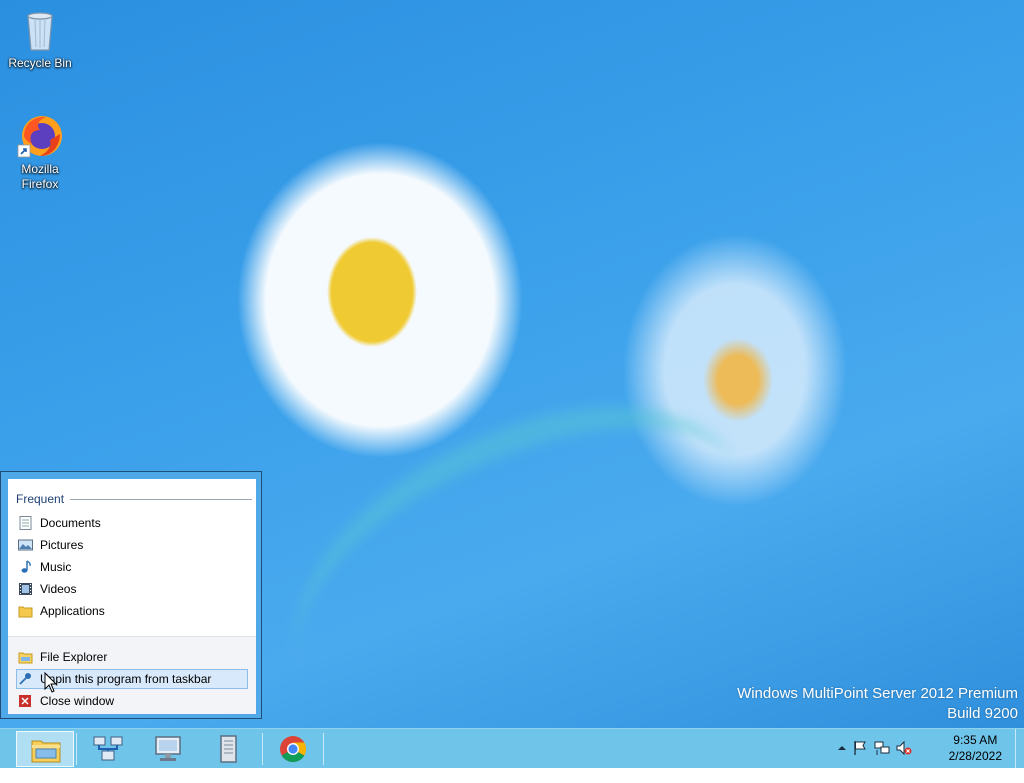  I want to click on jump-list-header-frequent: Frequent, so click(40, 499).